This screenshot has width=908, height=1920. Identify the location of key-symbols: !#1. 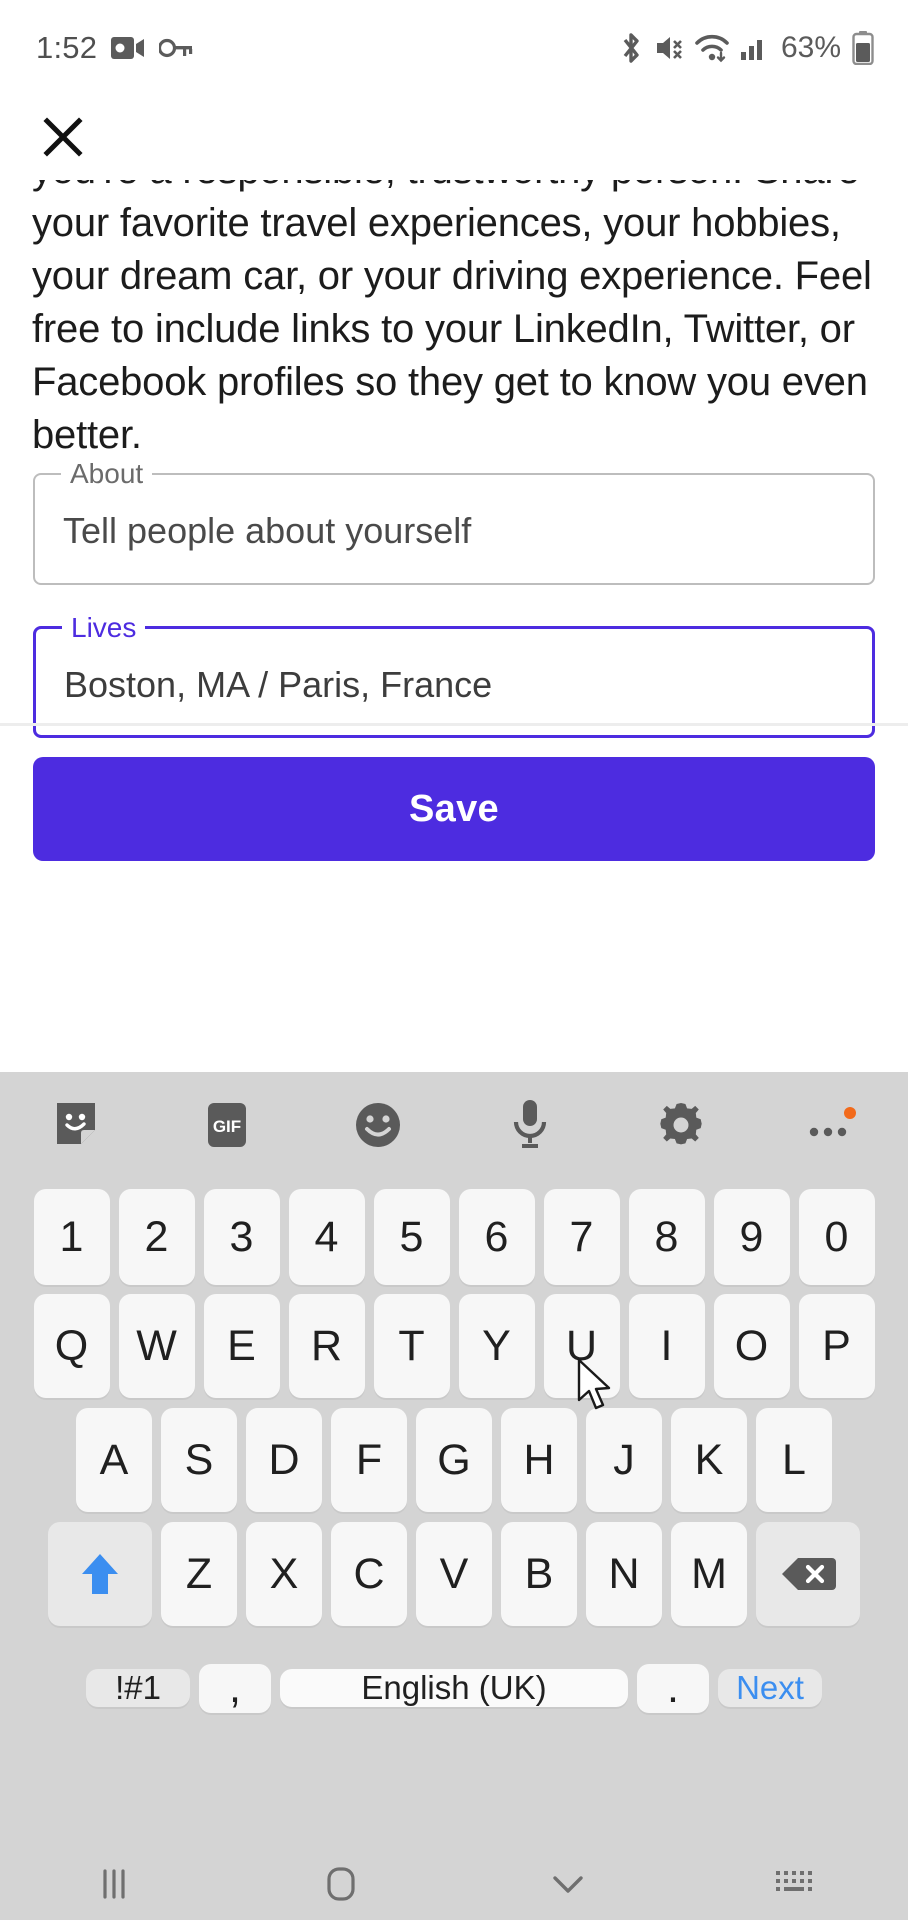
(138, 1688).